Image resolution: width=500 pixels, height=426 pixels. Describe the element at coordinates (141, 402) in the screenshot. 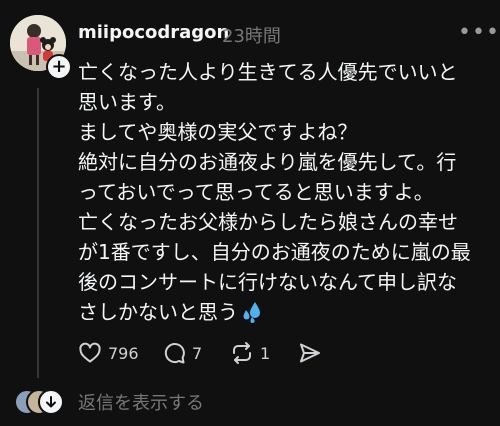

I see `show-replies-link: 返信を表示する` at that location.